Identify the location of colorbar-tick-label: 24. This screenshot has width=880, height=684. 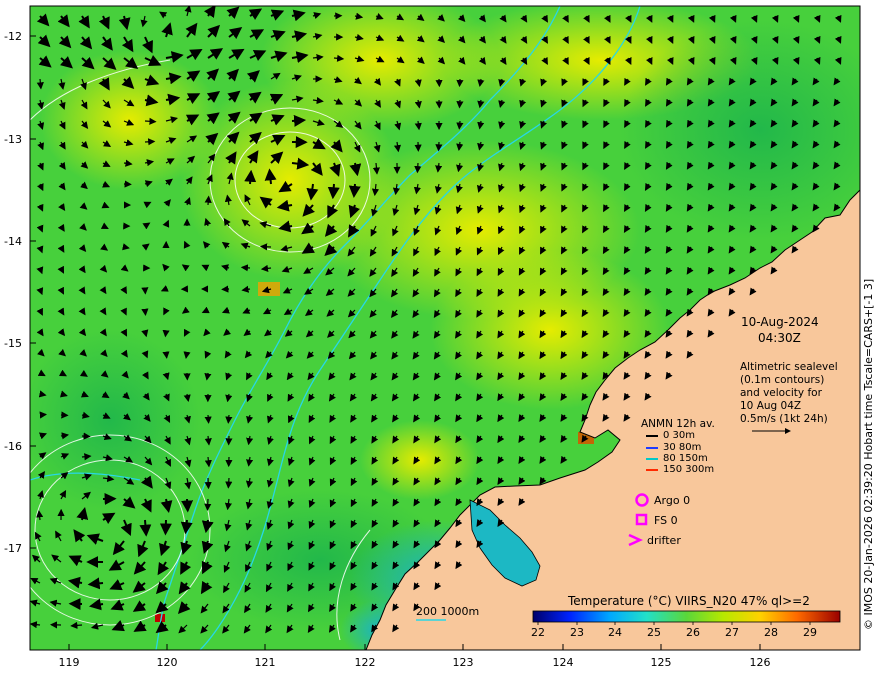
(615, 632).